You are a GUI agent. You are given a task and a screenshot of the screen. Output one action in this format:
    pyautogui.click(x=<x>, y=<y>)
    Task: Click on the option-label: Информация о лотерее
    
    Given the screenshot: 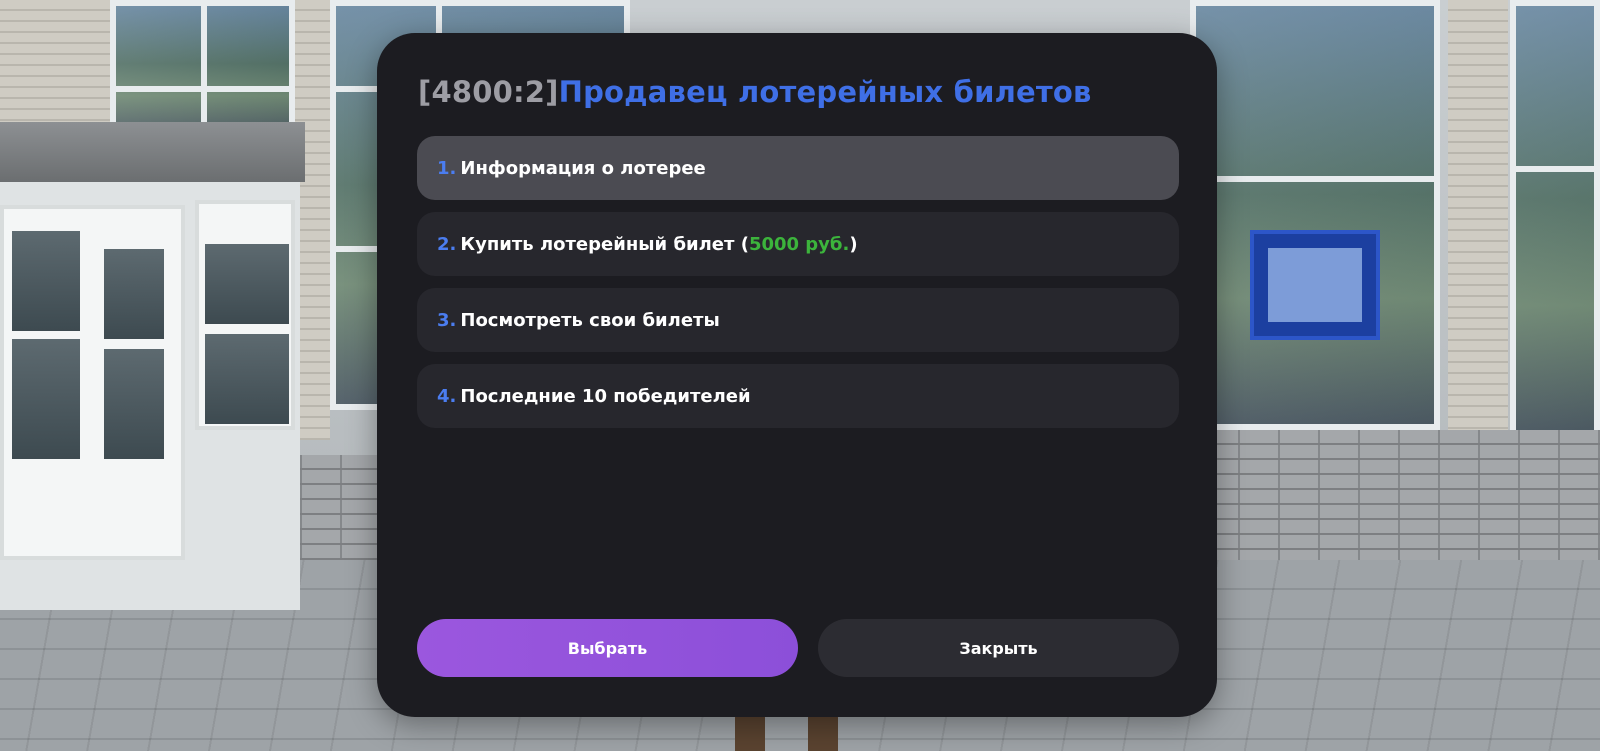 What is the action you would take?
    pyautogui.click(x=583, y=168)
    